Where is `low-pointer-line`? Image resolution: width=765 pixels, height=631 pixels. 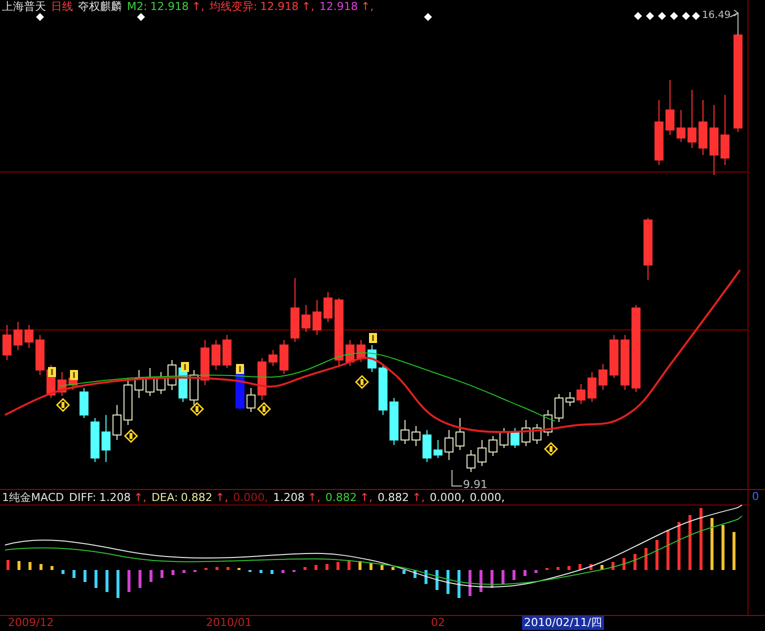
low-pointer-line is located at coordinates (457, 478).